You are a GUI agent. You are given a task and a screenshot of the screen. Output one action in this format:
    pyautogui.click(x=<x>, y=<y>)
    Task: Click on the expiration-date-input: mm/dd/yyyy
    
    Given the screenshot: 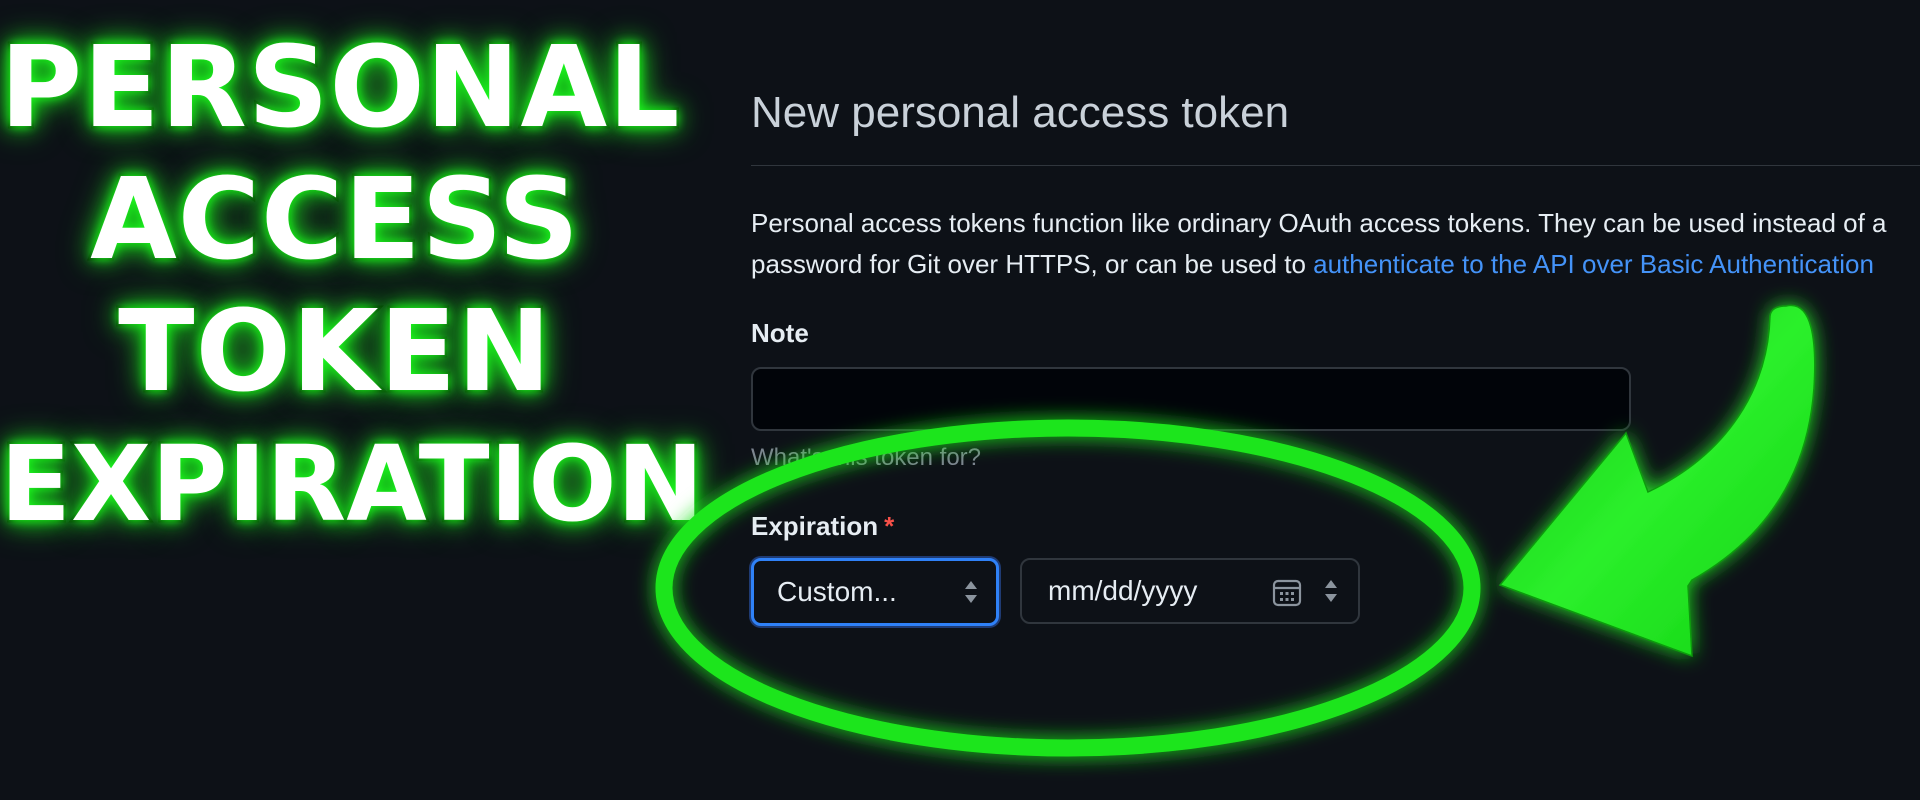 What is the action you would take?
    pyautogui.click(x=1190, y=591)
    